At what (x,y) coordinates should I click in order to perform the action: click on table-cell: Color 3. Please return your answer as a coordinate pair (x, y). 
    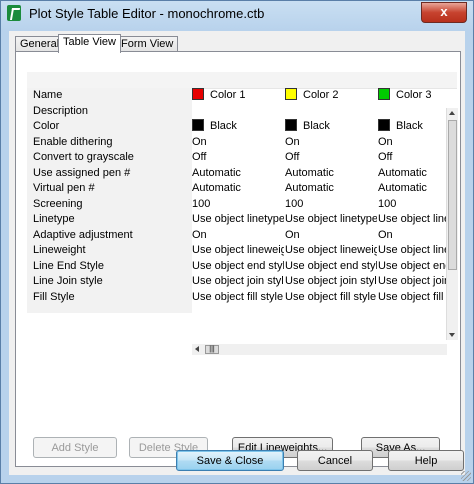
    Looking at the image, I should click on (412, 95).